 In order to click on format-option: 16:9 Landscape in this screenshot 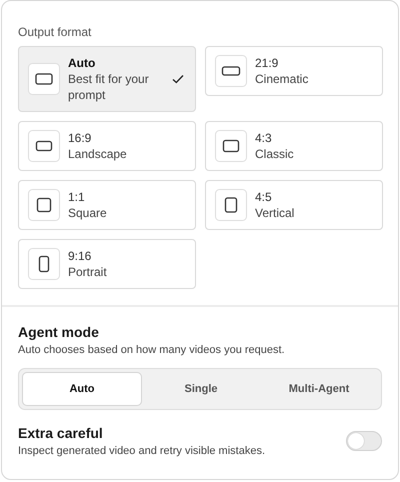, I will do `click(107, 146)`.